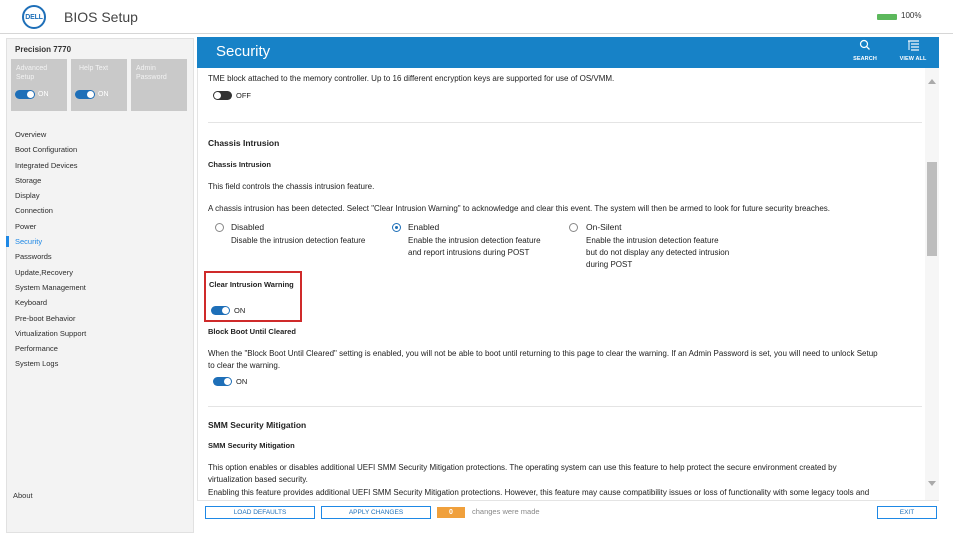 The height and width of the screenshot is (543, 953). What do you see at coordinates (101, 363) in the screenshot?
I see `sidebar-item-system-logs: System Logs` at bounding box center [101, 363].